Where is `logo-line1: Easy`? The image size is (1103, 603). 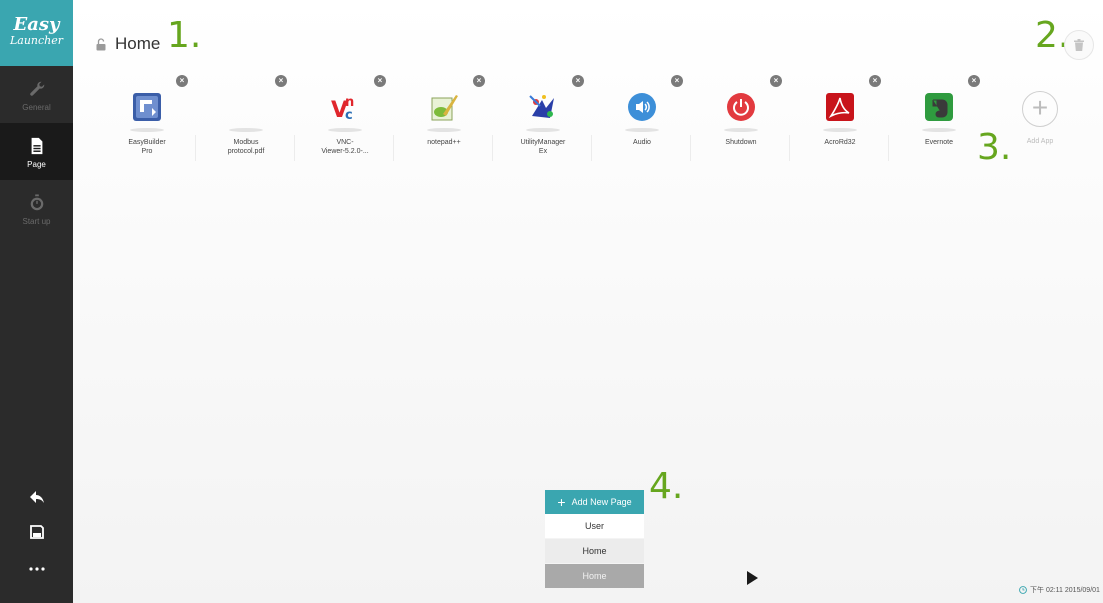 logo-line1: Easy is located at coordinates (36, 24).